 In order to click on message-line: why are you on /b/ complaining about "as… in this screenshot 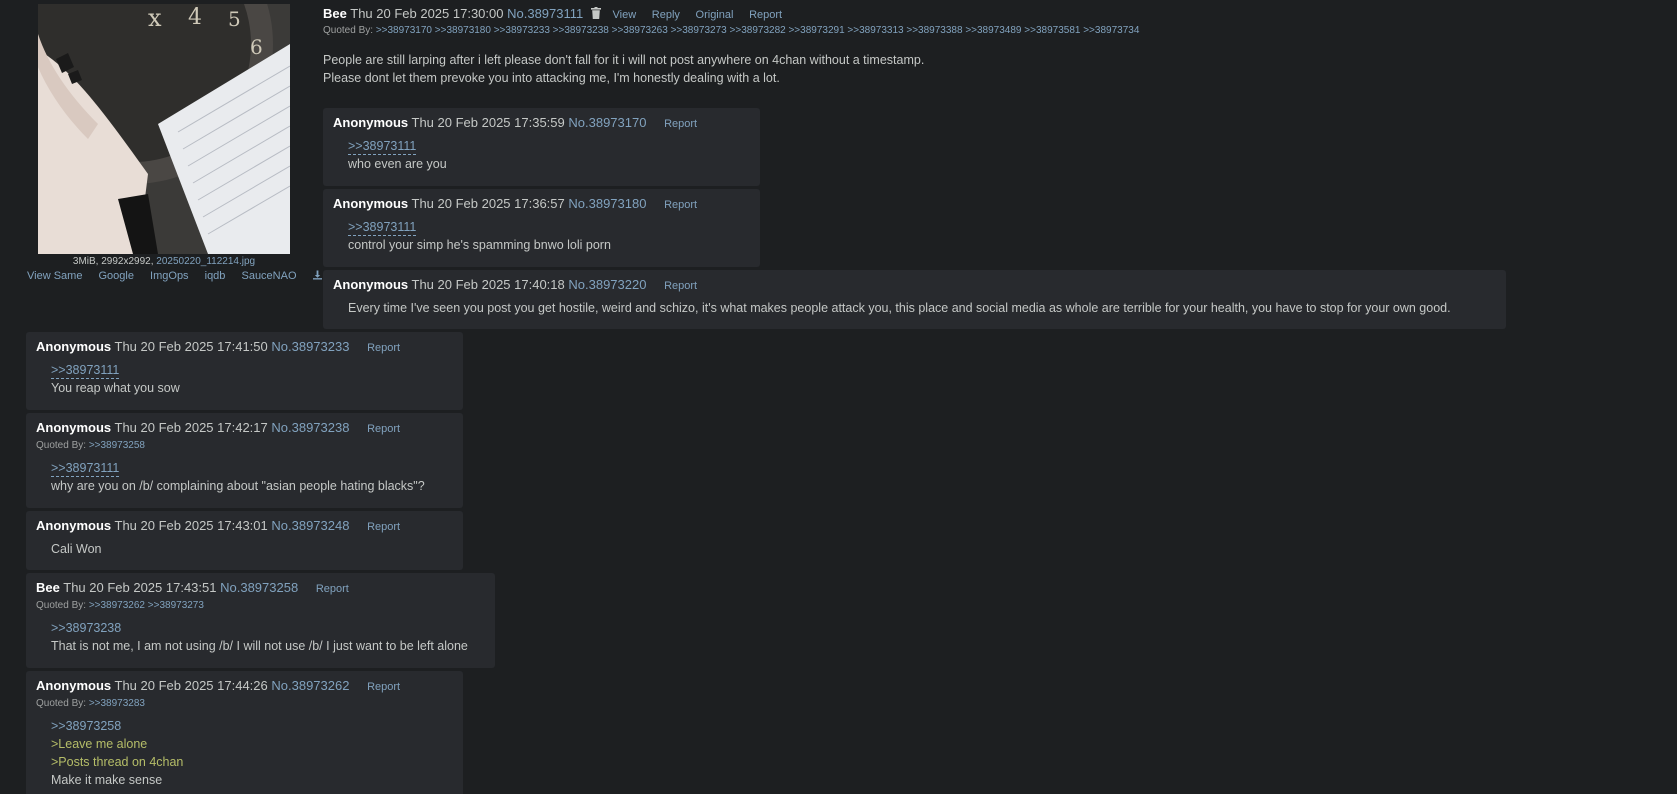, I will do `click(238, 486)`.